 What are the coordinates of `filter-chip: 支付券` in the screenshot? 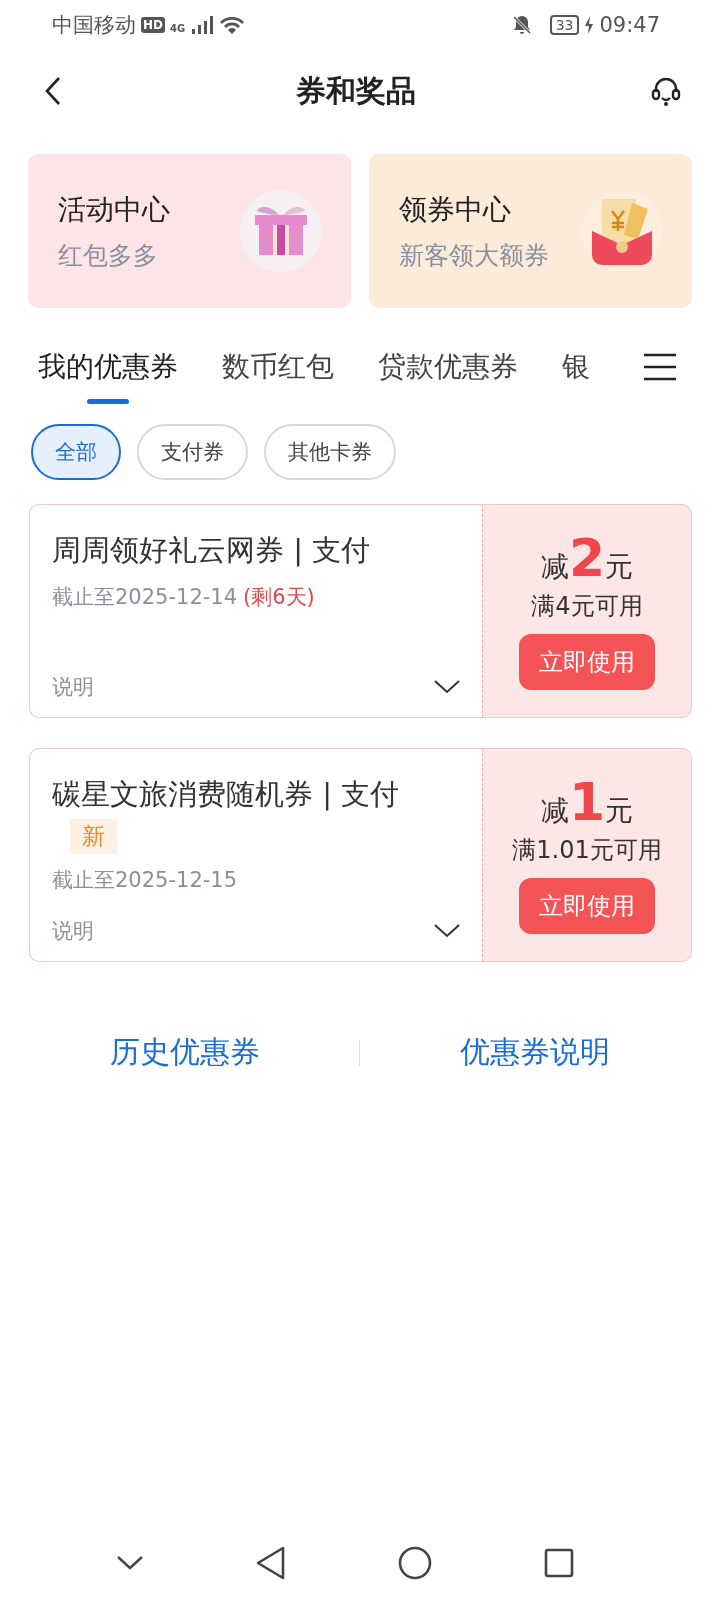 It's located at (192, 452).